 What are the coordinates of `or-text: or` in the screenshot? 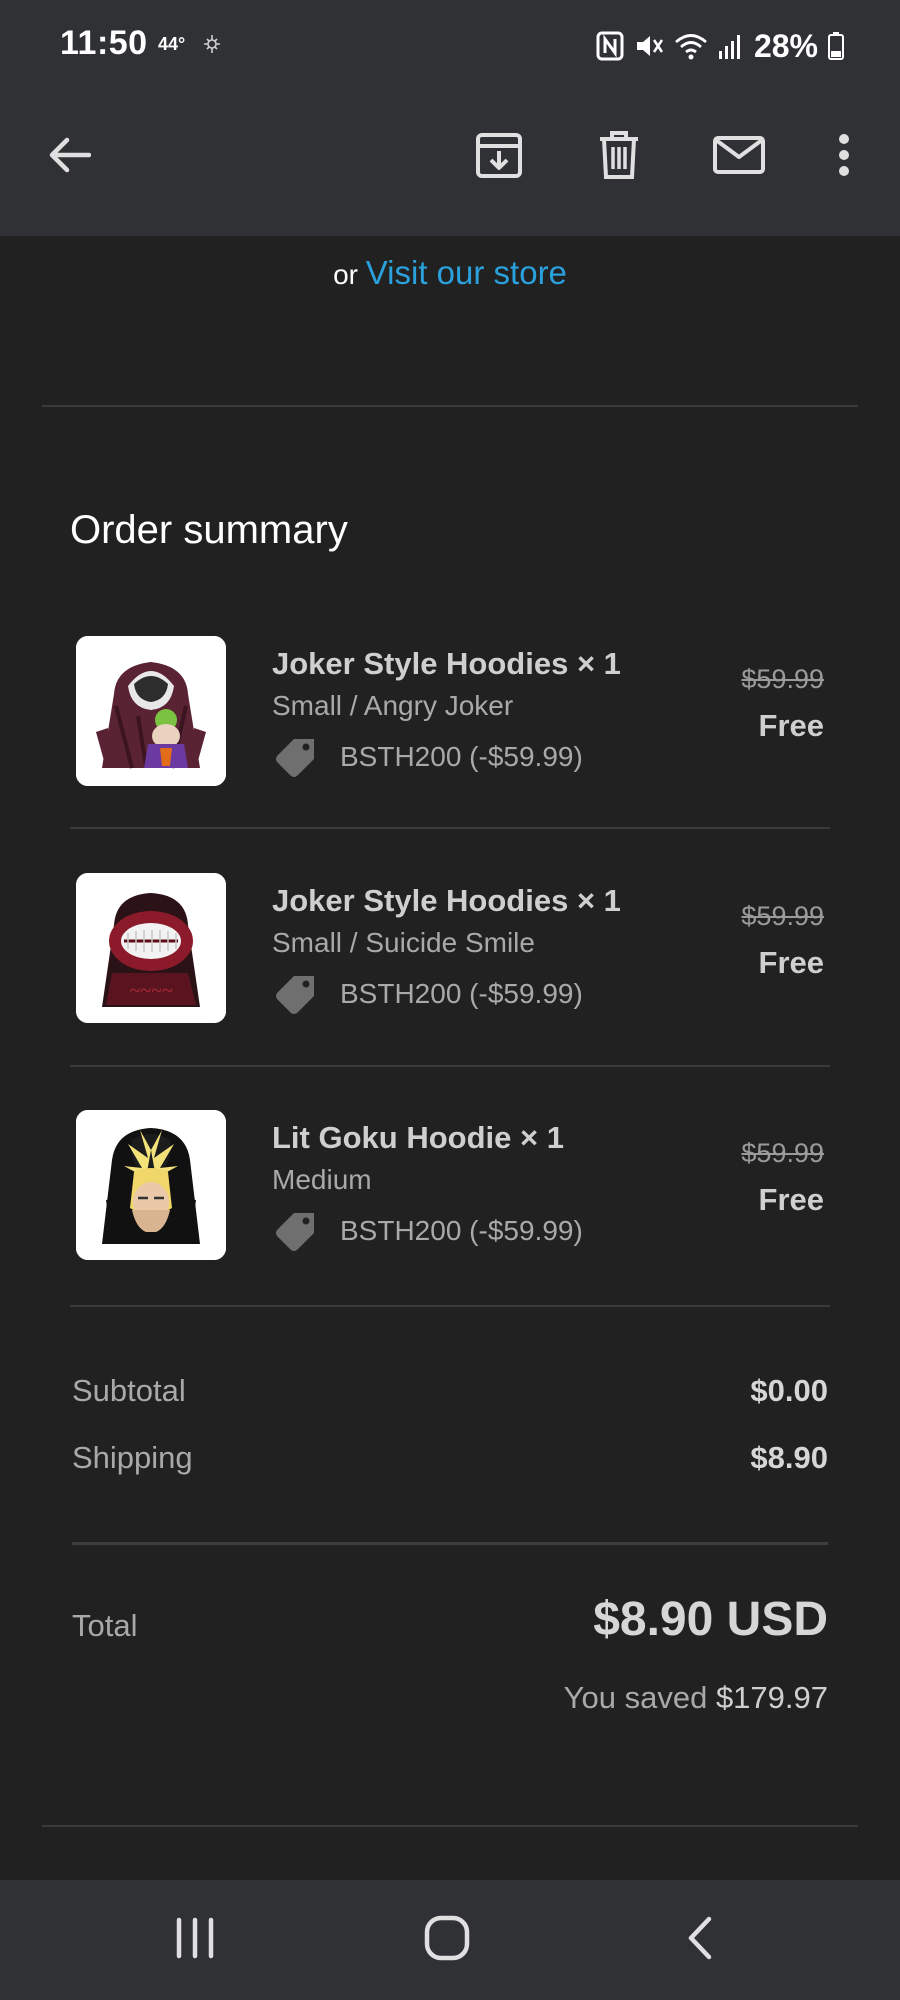 It's located at (345, 274).